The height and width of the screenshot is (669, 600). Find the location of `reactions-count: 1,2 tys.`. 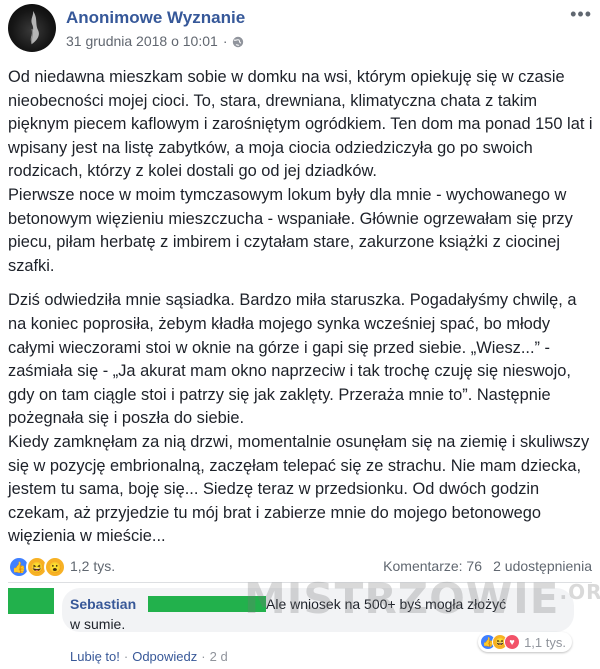

reactions-count: 1,2 tys. is located at coordinates (92, 566).